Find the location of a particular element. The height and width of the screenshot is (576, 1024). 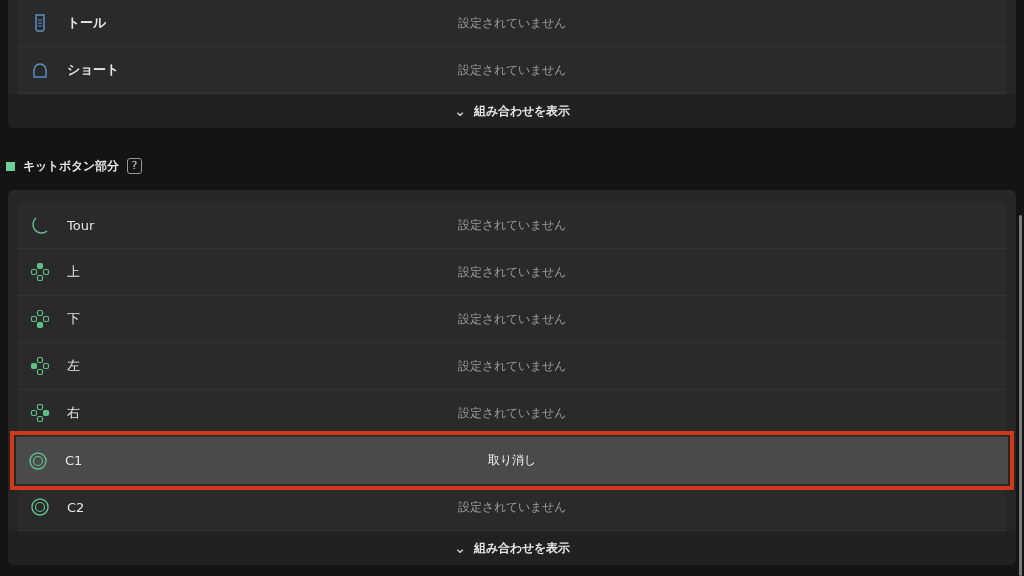

binding-row: Tour 設定されていません is located at coordinates (512, 225).